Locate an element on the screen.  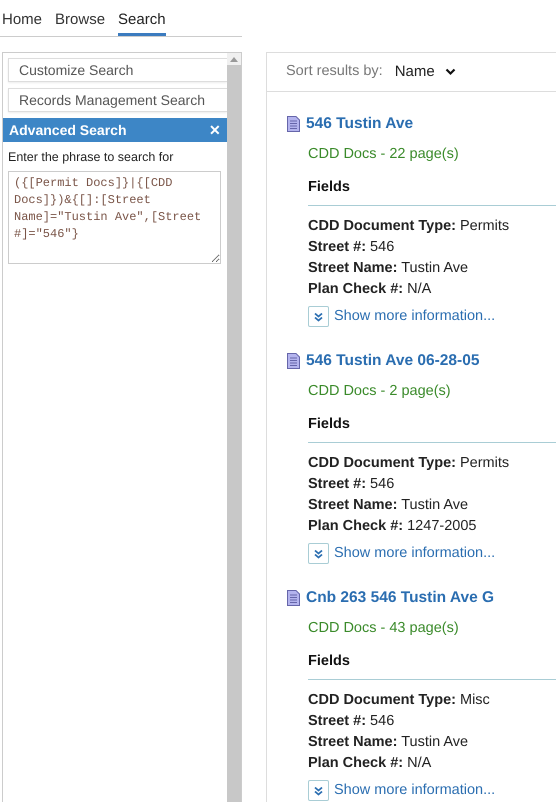
nav-tab: Home is located at coordinates (22, 18).